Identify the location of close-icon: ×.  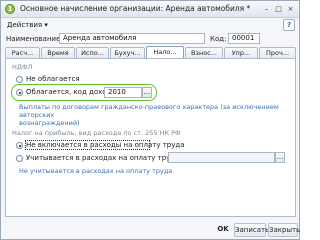
(290, 9).